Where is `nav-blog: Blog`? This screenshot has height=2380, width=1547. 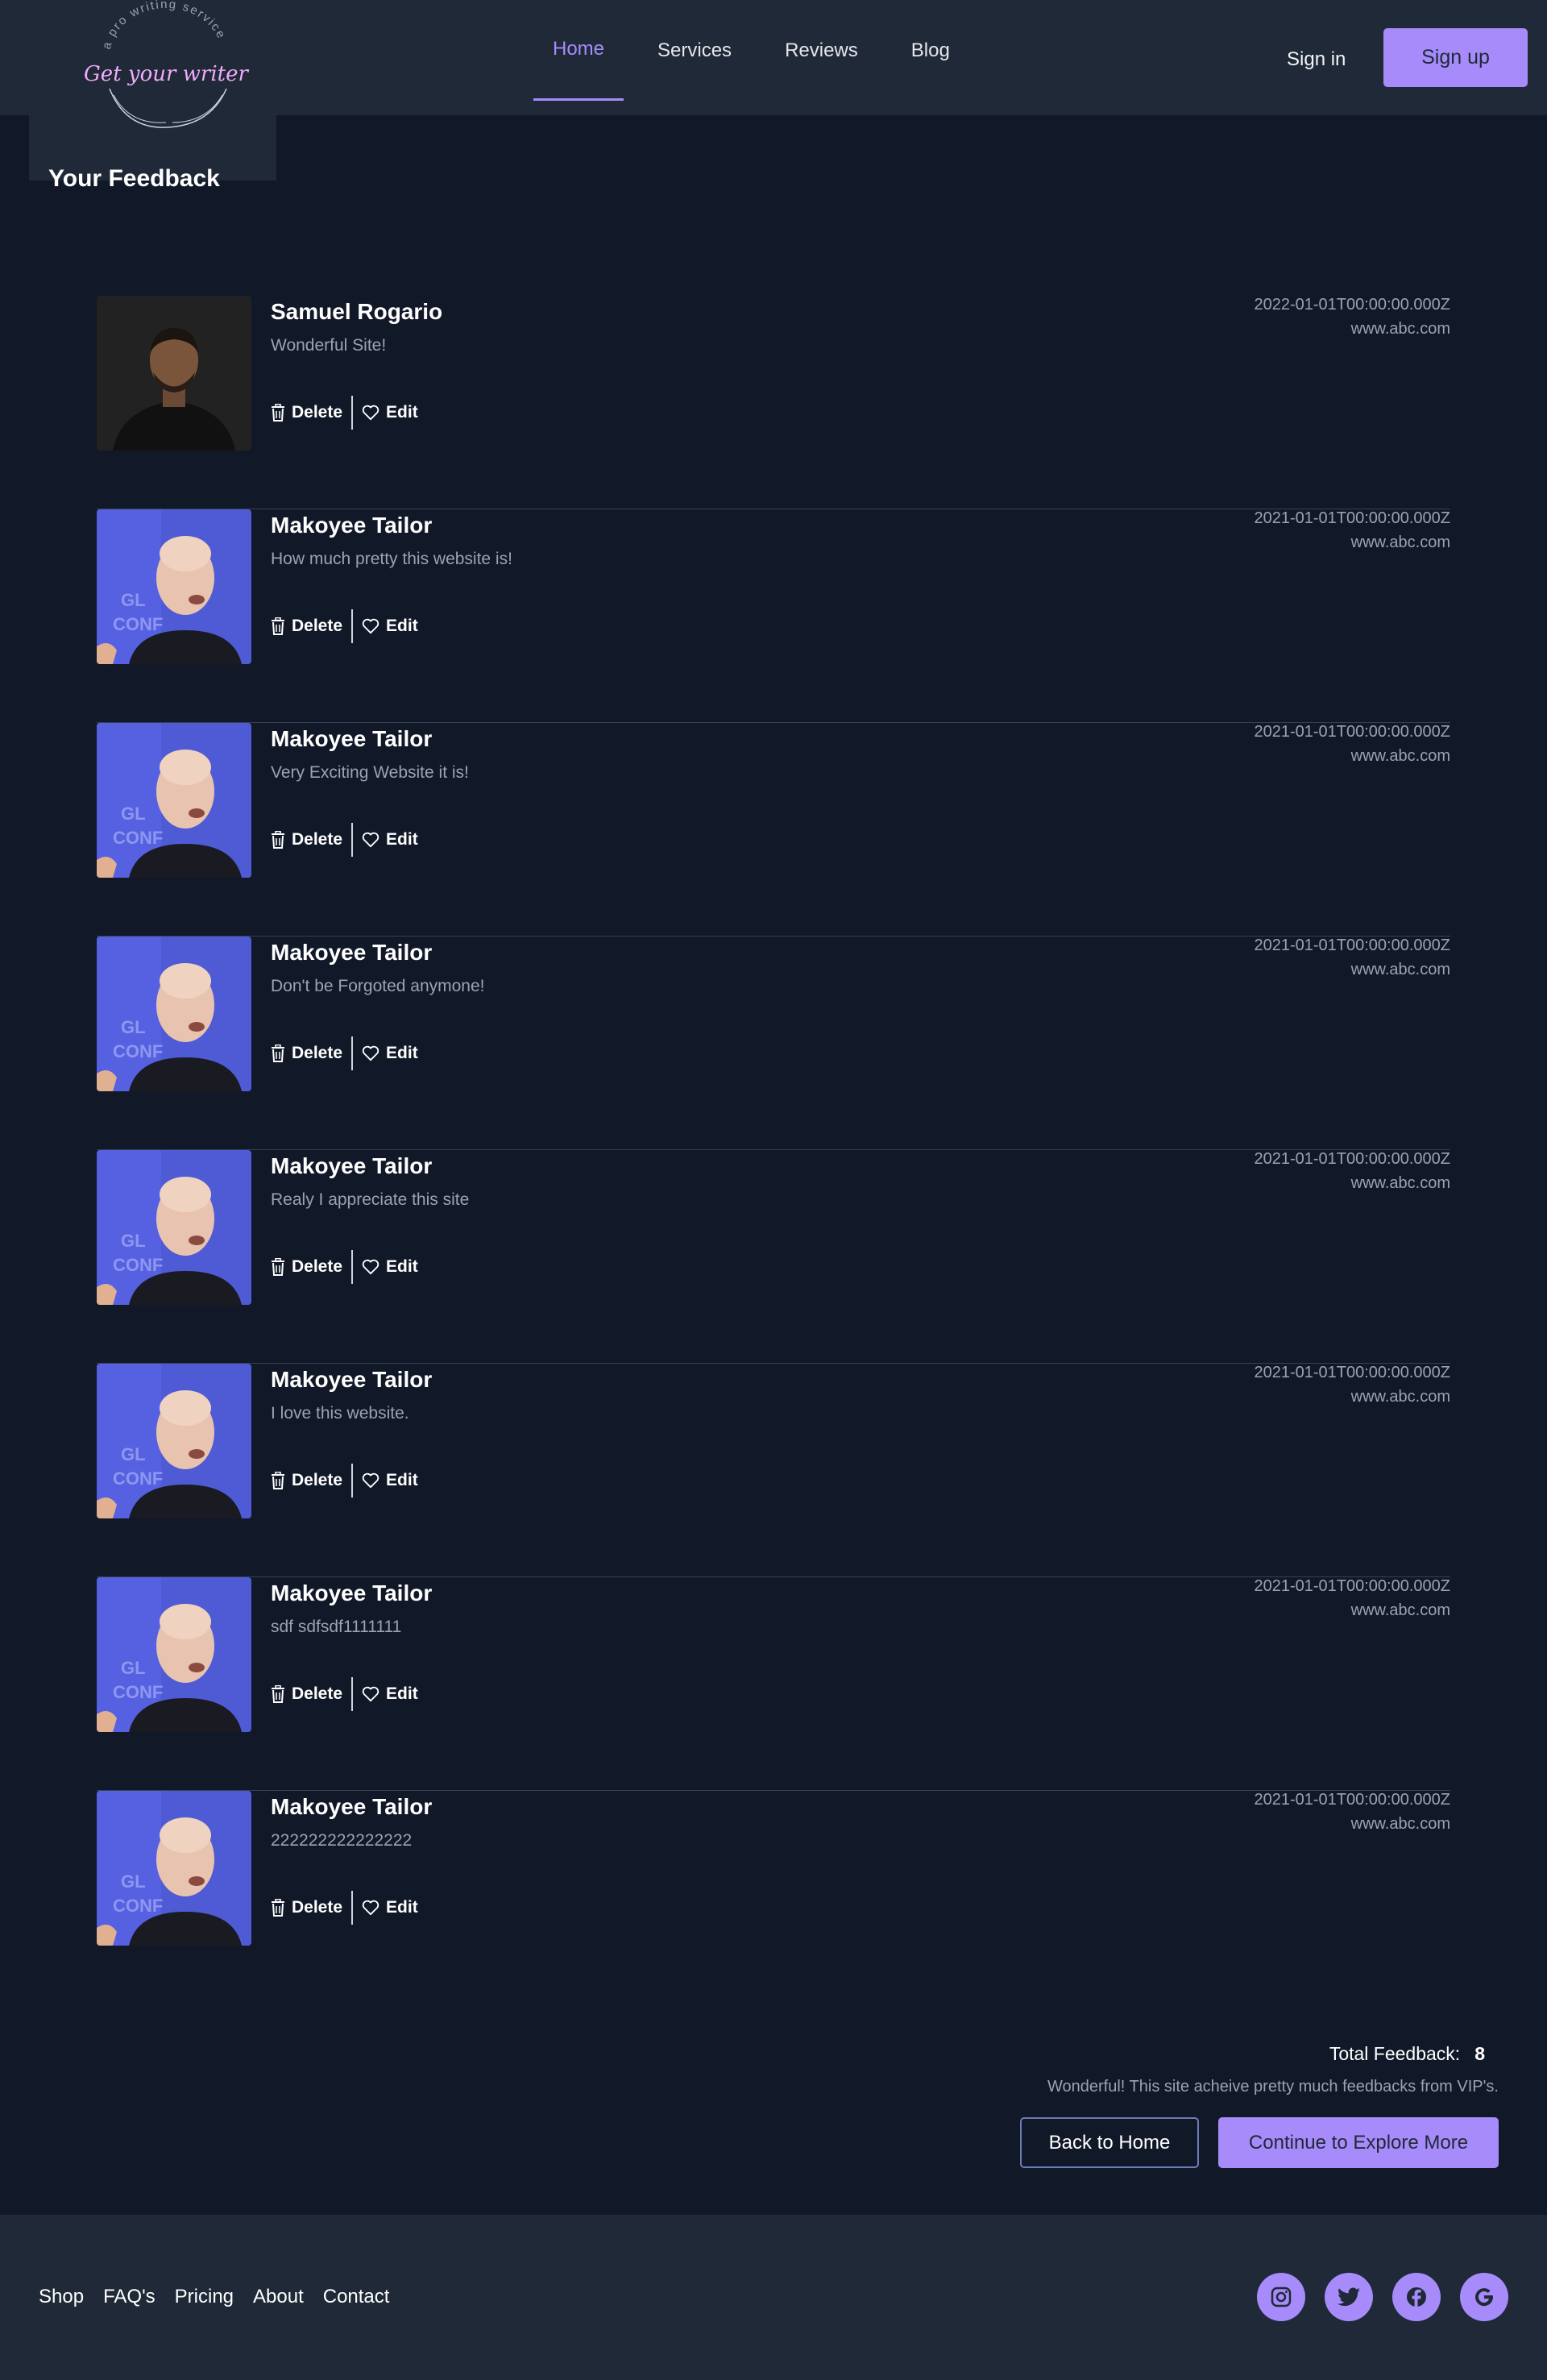
nav-blog: Blog is located at coordinates (930, 51).